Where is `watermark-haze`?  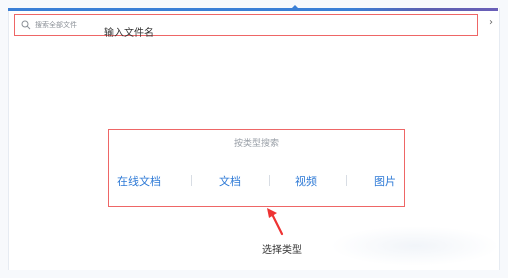
watermark-haze is located at coordinates (415, 246).